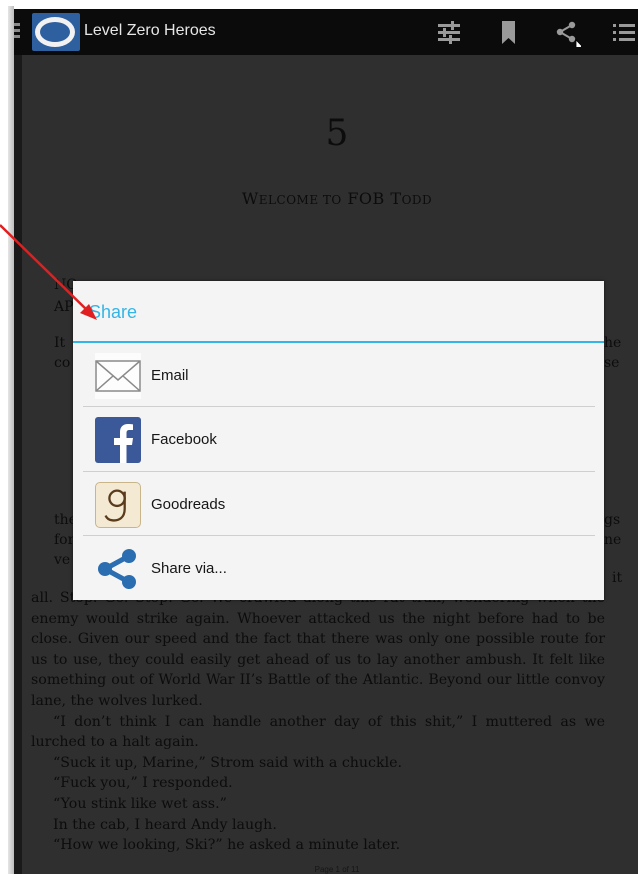 This screenshot has height=874, width=638. Describe the element at coordinates (339, 504) in the screenshot. I see `share-option-goodreads: Goodreads` at that location.